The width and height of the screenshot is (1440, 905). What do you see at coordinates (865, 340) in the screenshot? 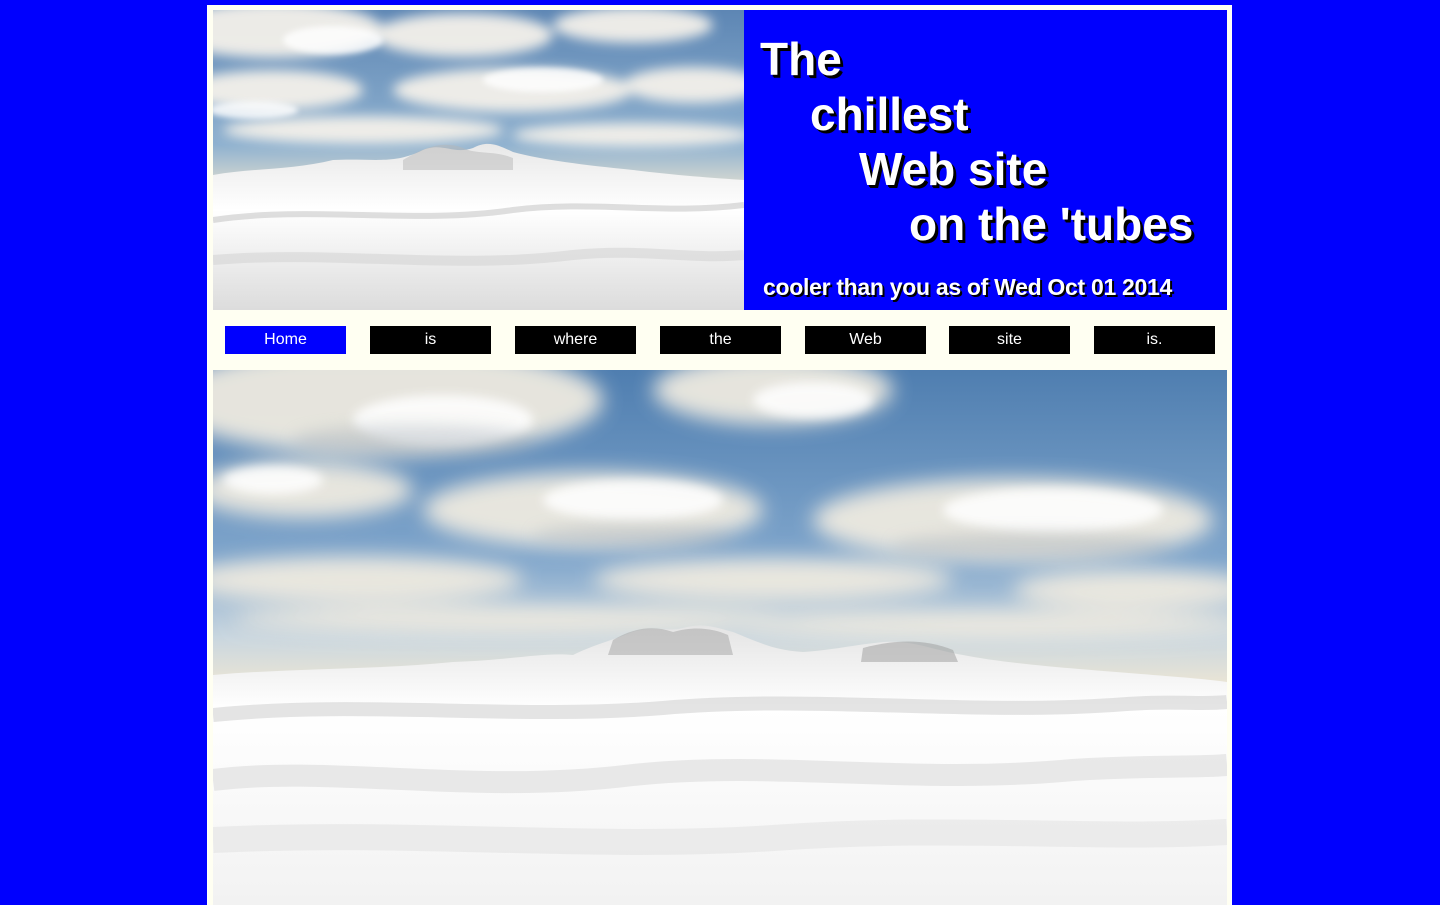
I see `nav-item-web: Web` at bounding box center [865, 340].